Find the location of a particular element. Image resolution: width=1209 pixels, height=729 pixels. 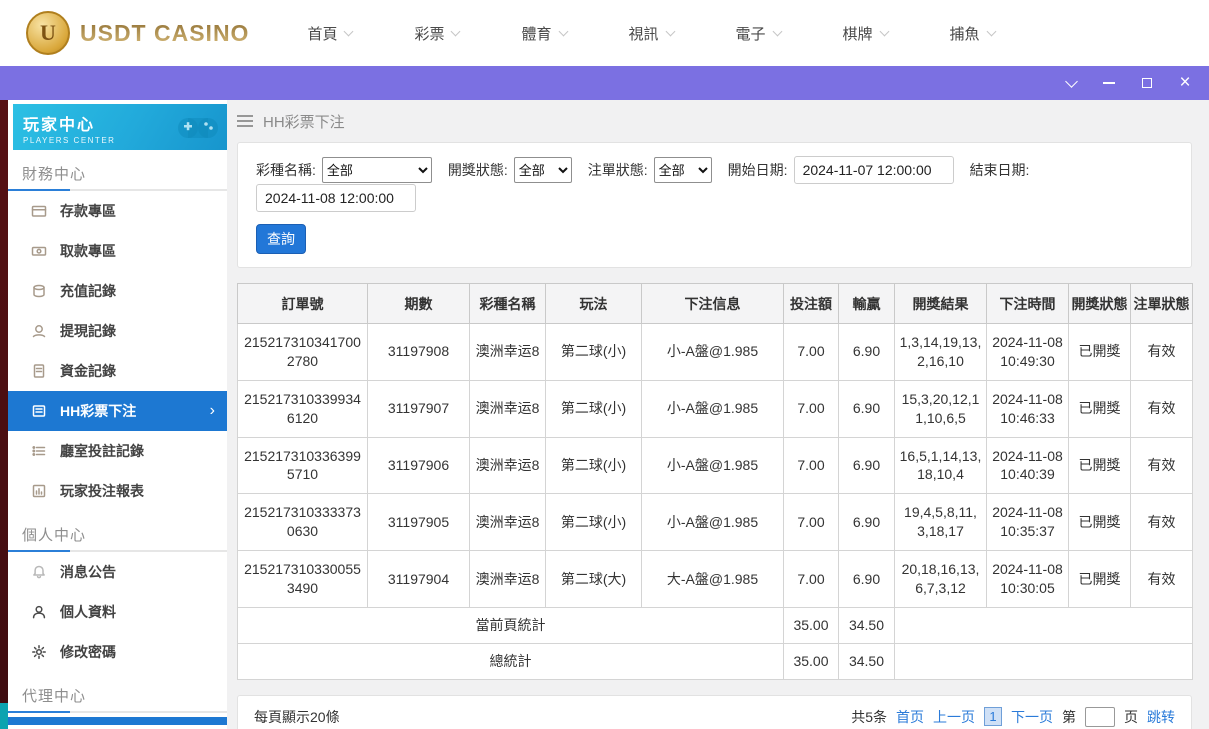

sidebar-item-announcements: 消息公告 is located at coordinates (117, 572).